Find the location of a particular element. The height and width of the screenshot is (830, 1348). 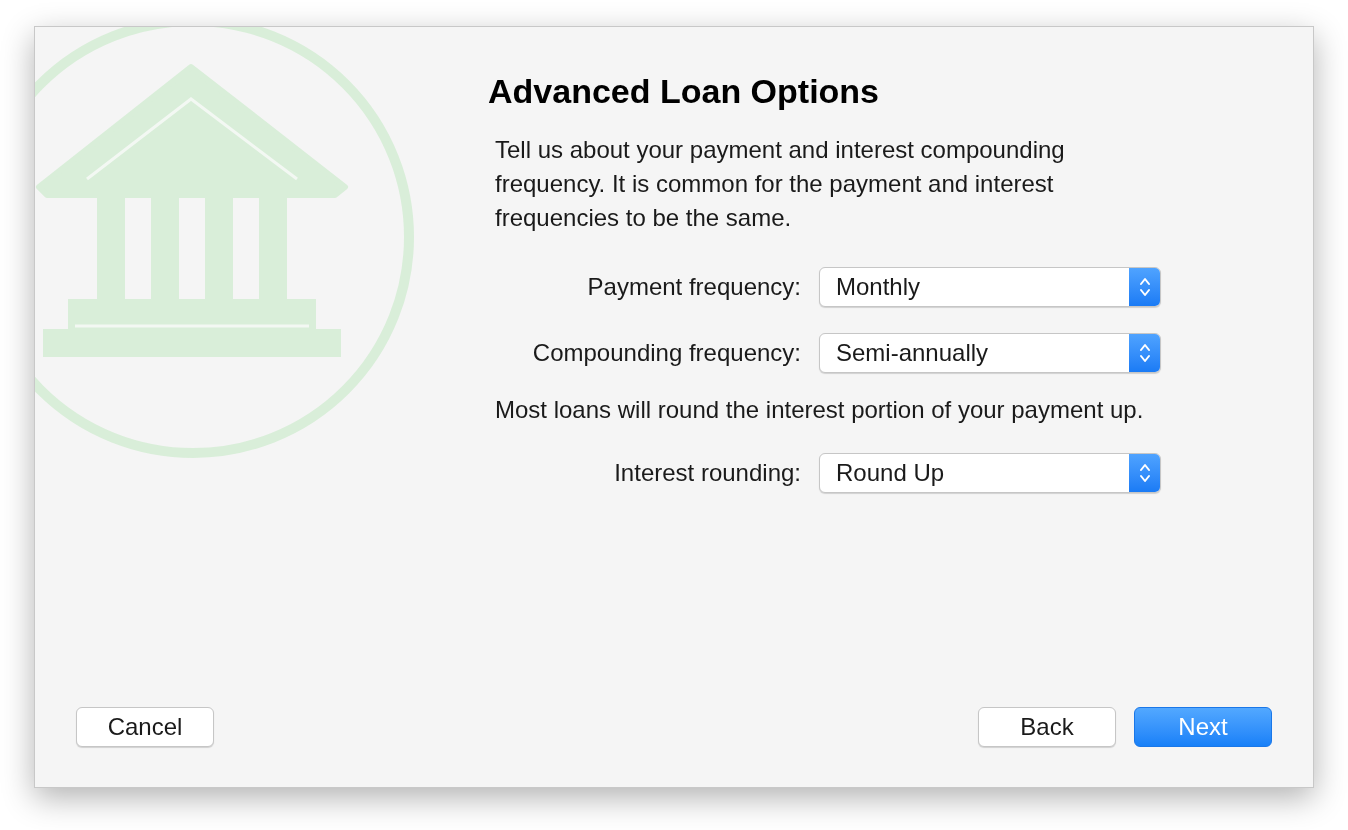

popup-button: Semi-annually is located at coordinates (990, 353).